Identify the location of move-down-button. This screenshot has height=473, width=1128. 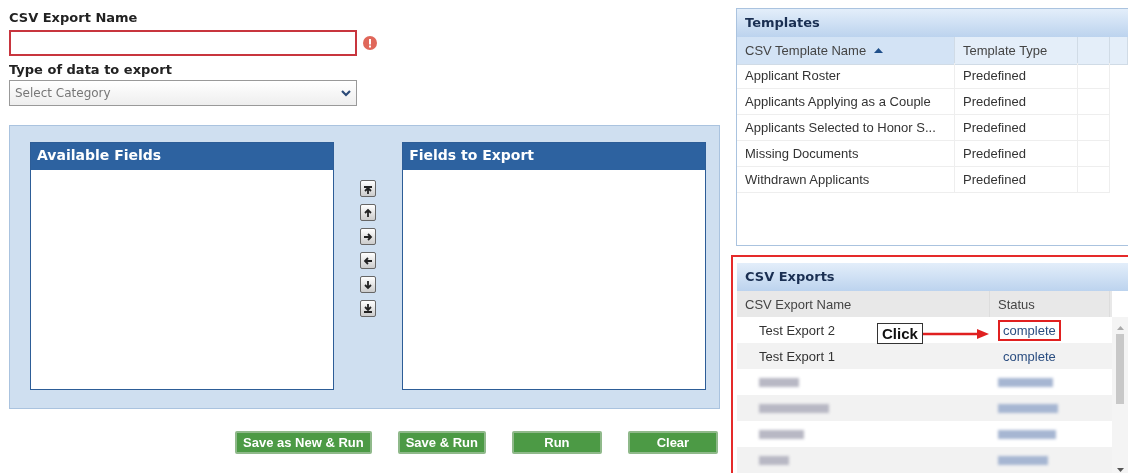
(368, 284).